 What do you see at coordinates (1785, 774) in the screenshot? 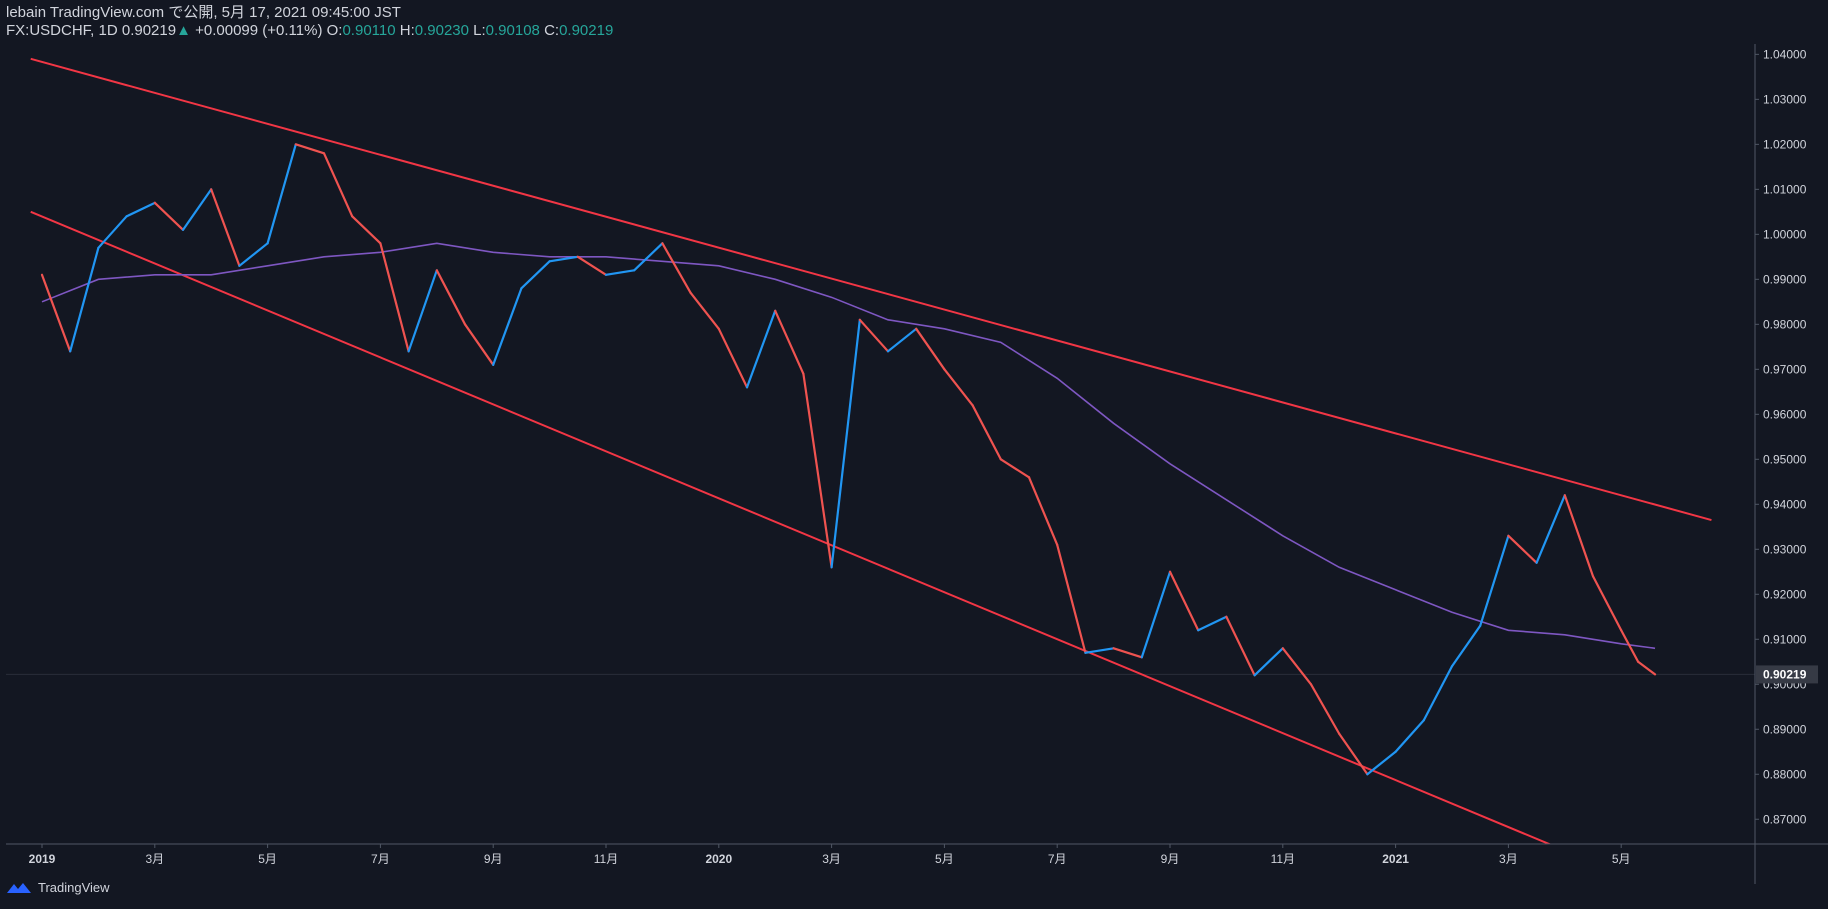
I see `price-tick-label: 0.88000` at bounding box center [1785, 774].